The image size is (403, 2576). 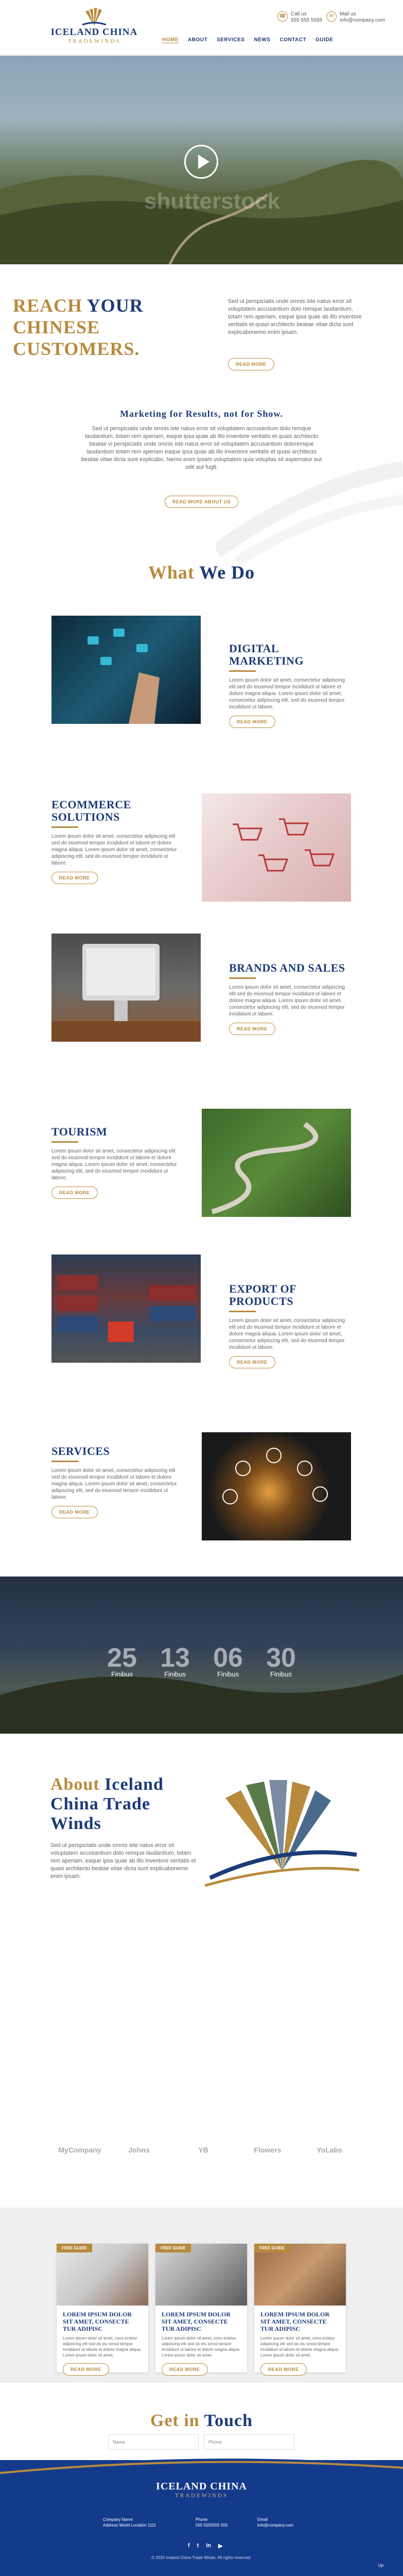 What do you see at coordinates (262, 1295) in the screenshot?
I see `service-title: EXPORT OF PRODUCTS` at bounding box center [262, 1295].